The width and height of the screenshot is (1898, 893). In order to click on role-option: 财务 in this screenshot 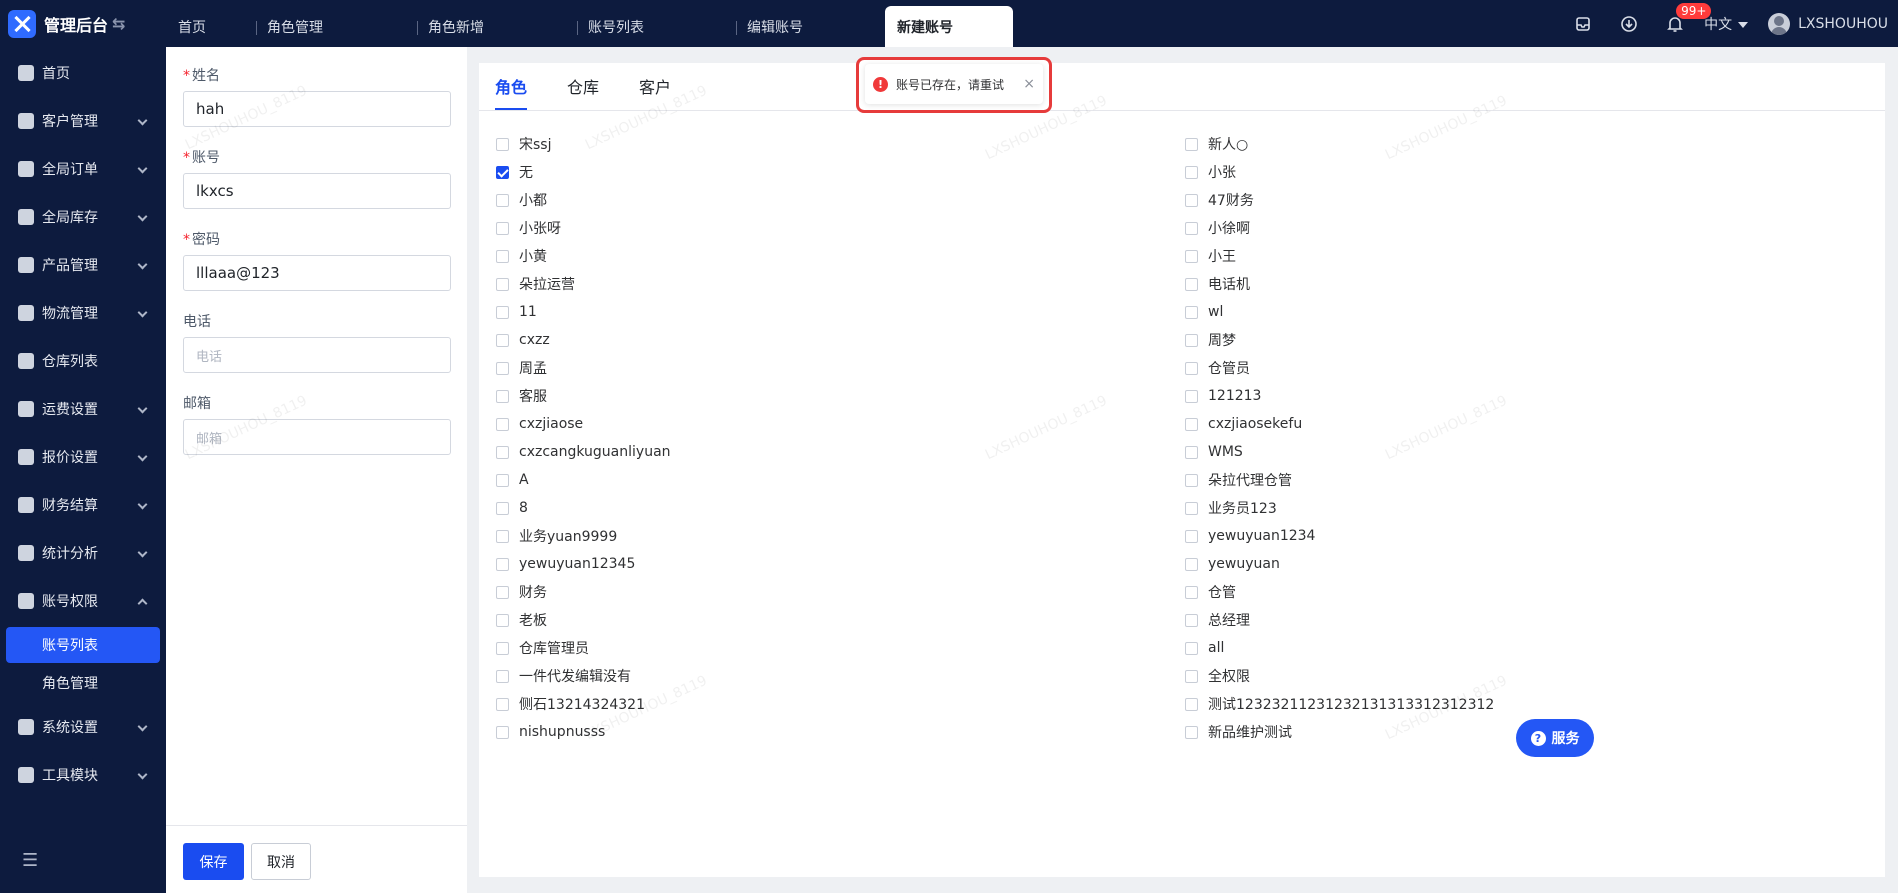, I will do `click(840, 592)`.